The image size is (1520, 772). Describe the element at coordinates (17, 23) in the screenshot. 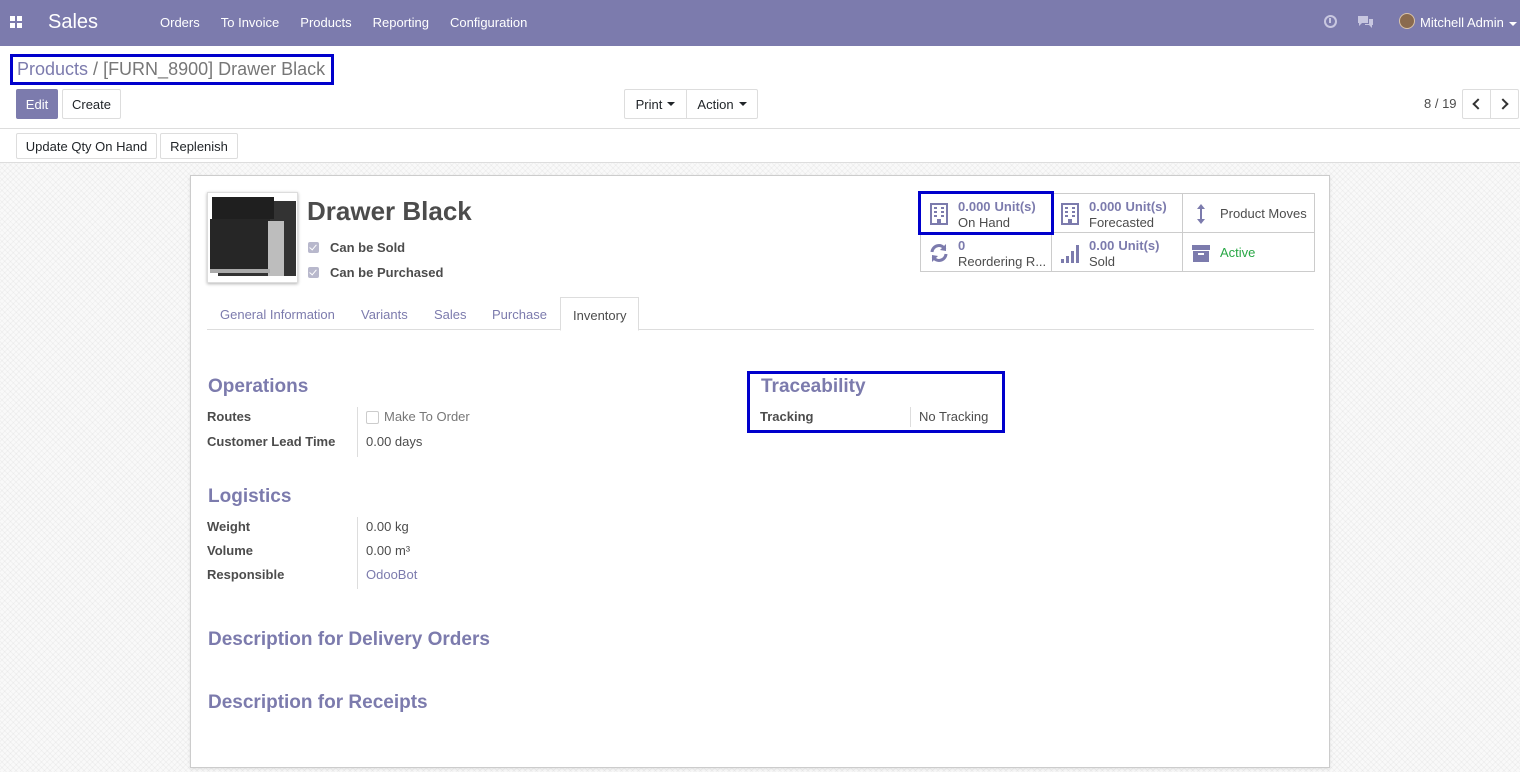

I see `apps-menu-icon` at that location.